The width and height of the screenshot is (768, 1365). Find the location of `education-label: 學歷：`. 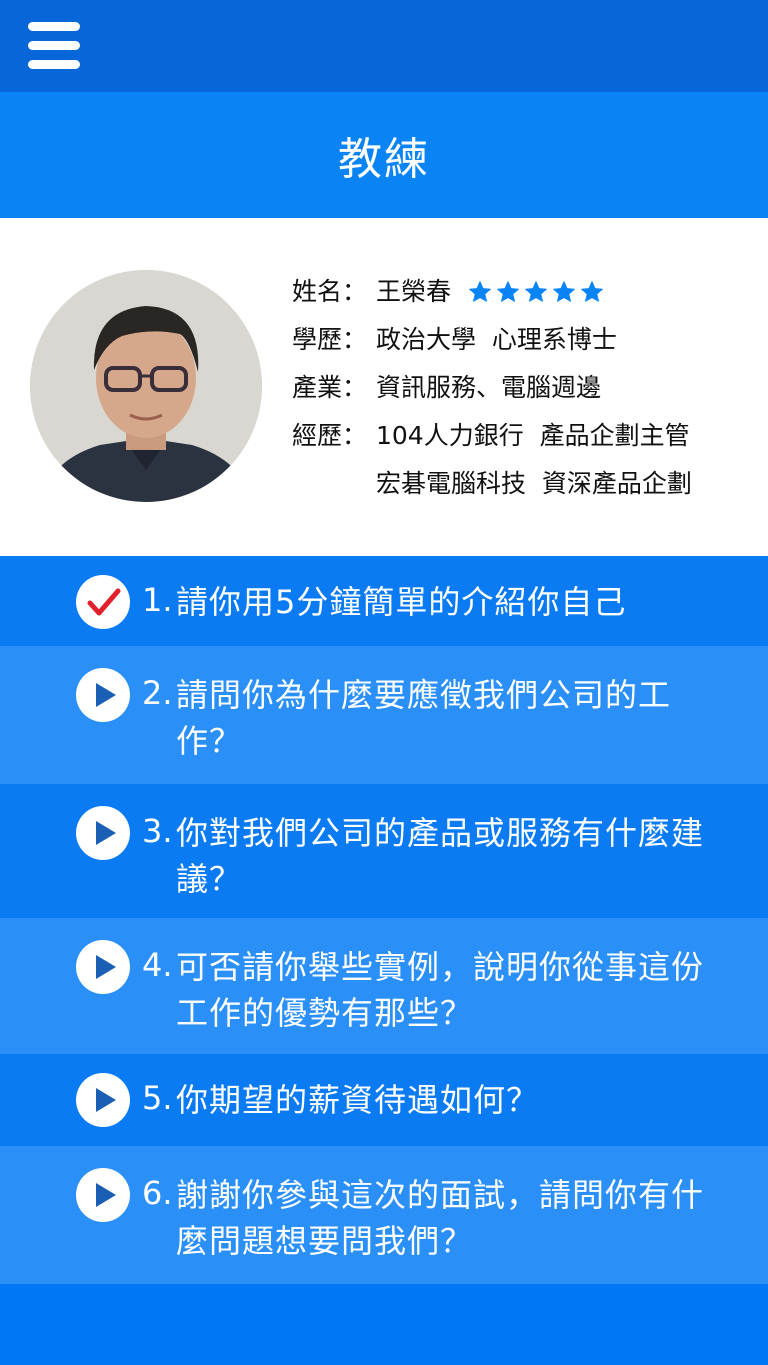

education-label: 學歷： is located at coordinates (330, 339).